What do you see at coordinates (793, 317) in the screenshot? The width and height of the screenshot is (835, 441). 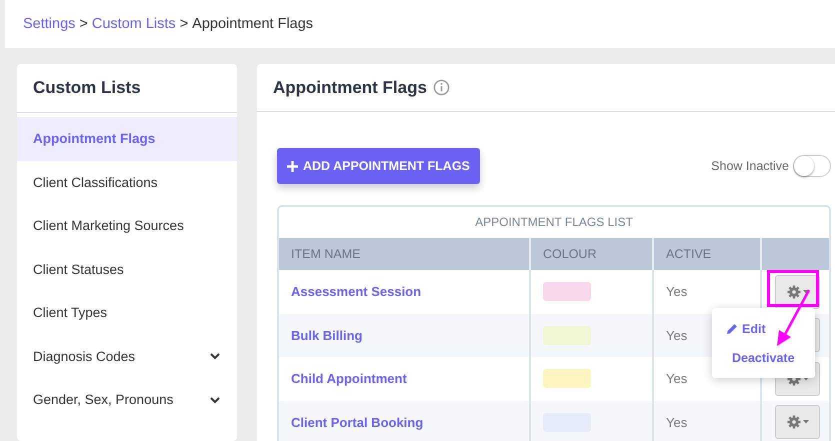 I see `annotation-arrow` at bounding box center [793, 317].